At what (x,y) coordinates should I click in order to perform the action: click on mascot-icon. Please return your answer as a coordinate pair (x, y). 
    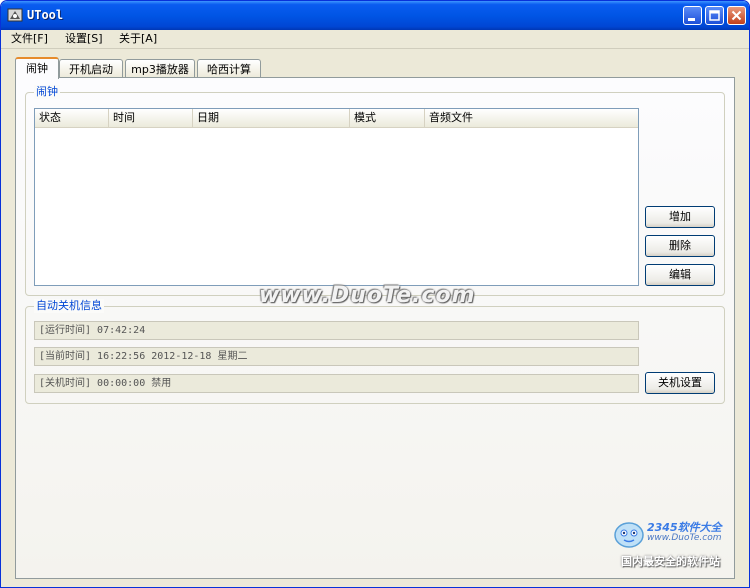
    Looking at the image, I should click on (629, 535).